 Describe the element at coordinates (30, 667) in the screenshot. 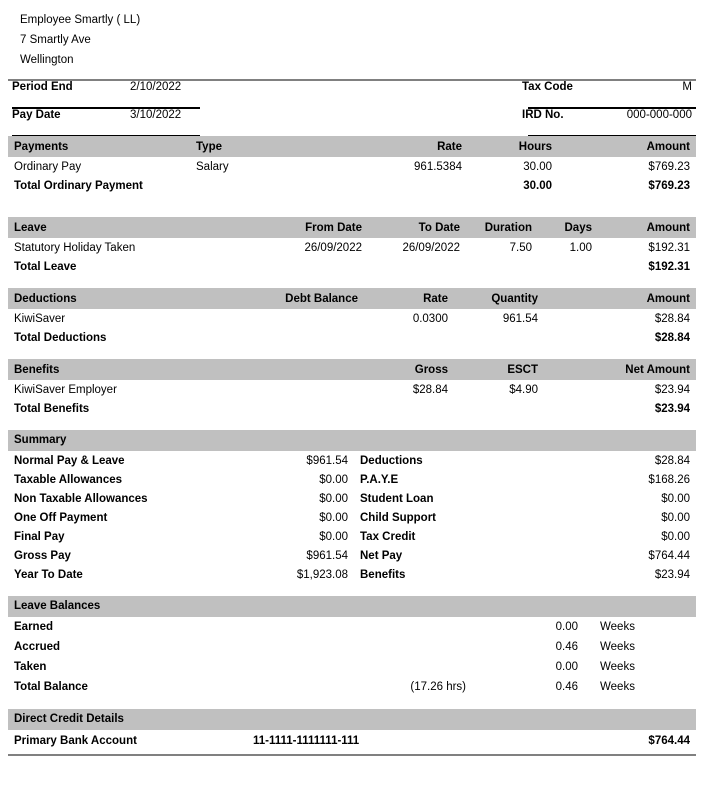

I see `leave-balance-label-2: Taken` at that location.